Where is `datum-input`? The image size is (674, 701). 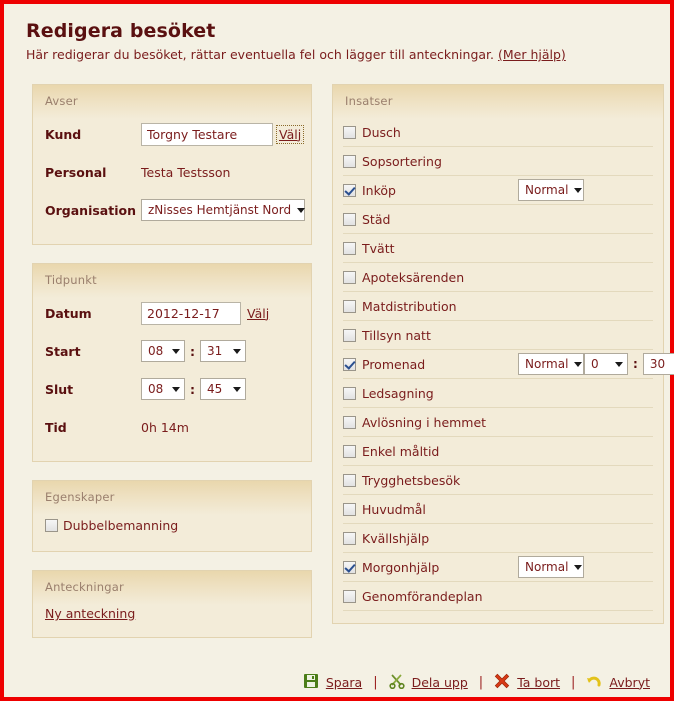
datum-input is located at coordinates (191, 313).